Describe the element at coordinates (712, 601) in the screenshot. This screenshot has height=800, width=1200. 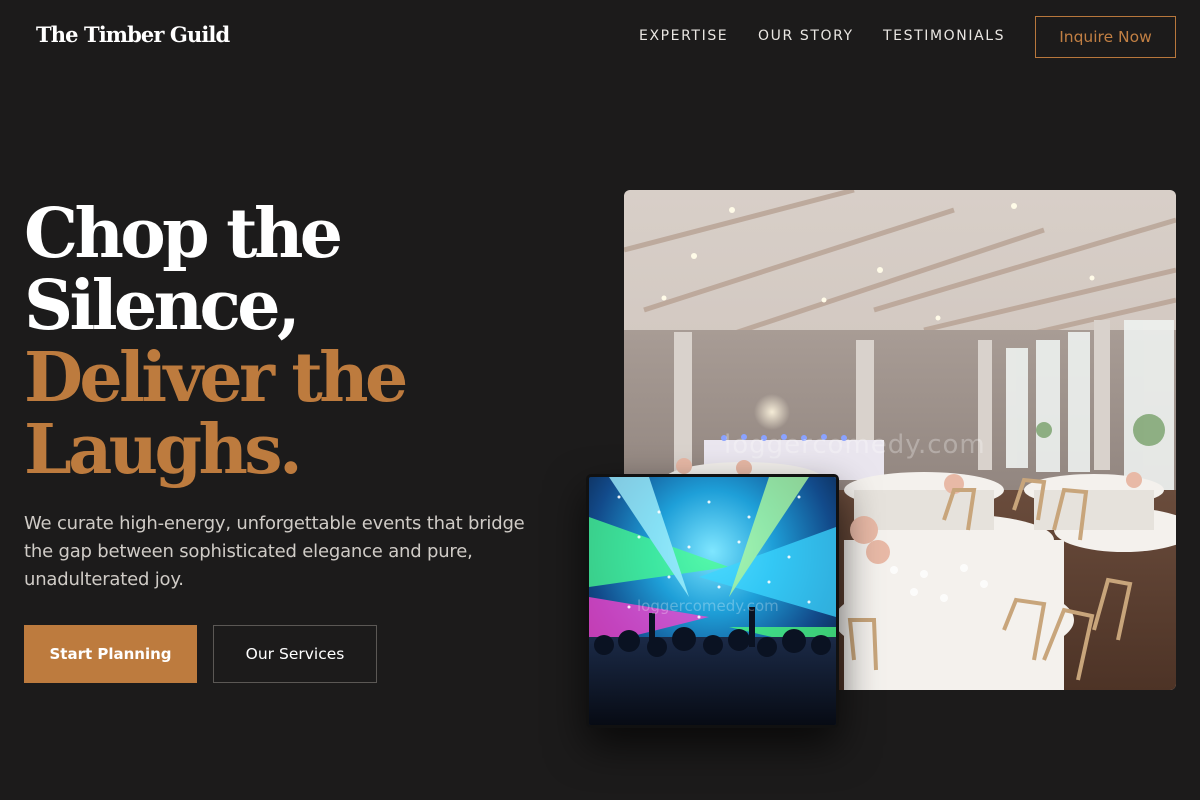
I see `concert-crowd-image: loggercomedy.com` at that location.